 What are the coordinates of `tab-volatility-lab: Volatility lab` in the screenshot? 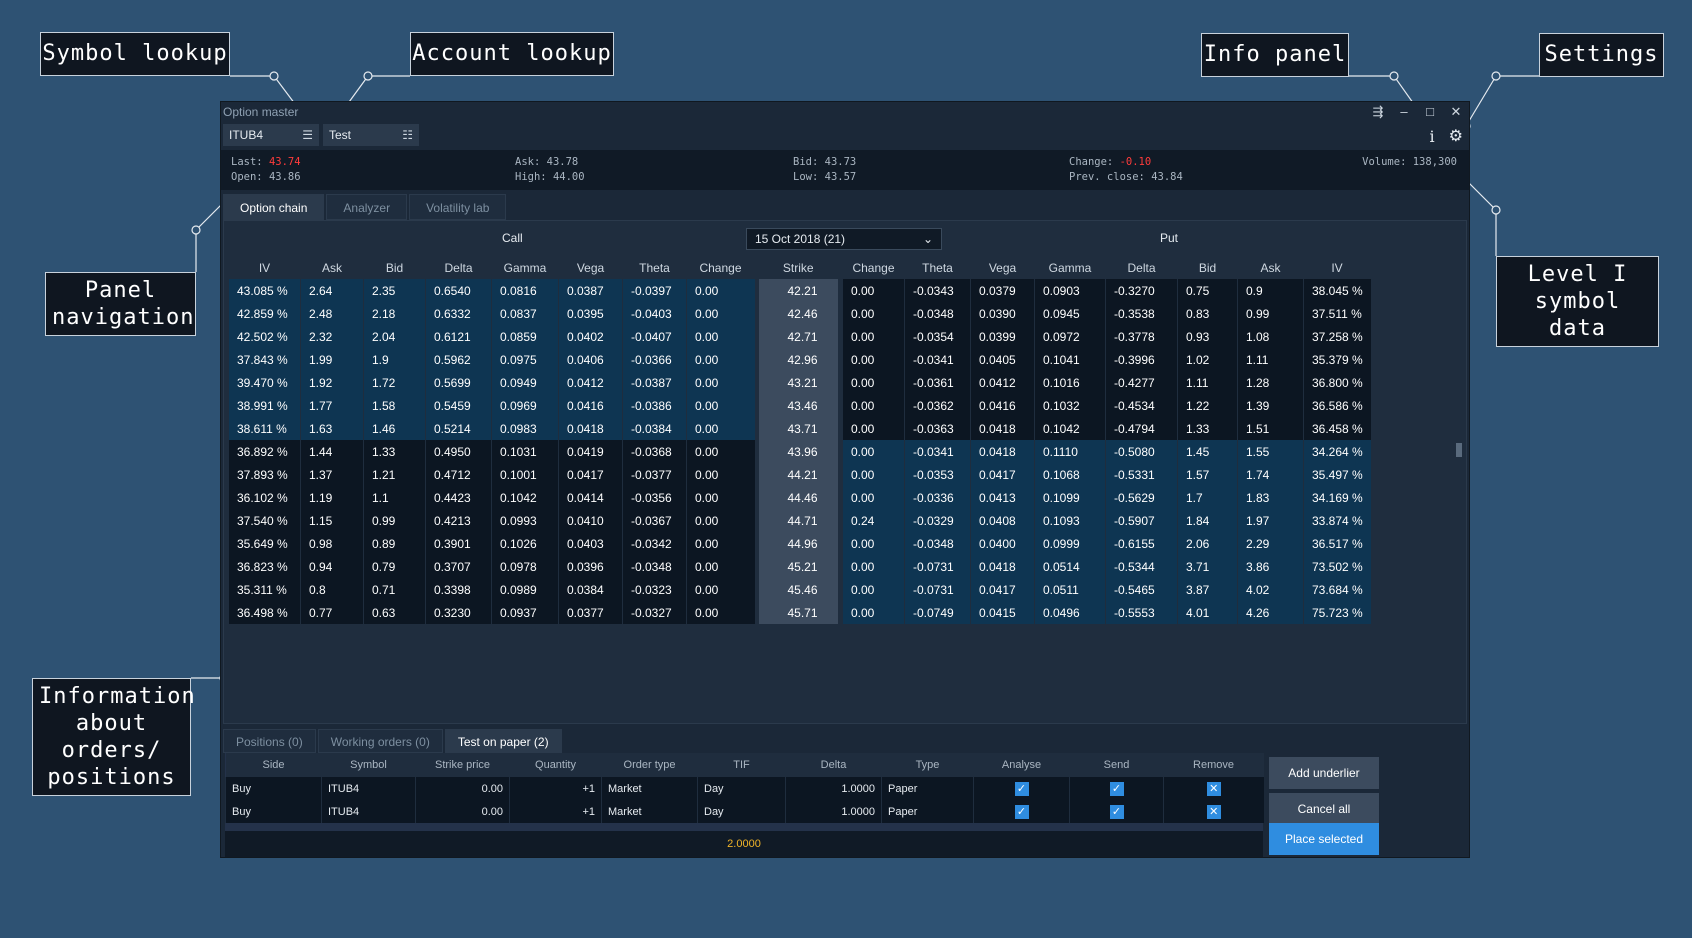 It's located at (458, 207).